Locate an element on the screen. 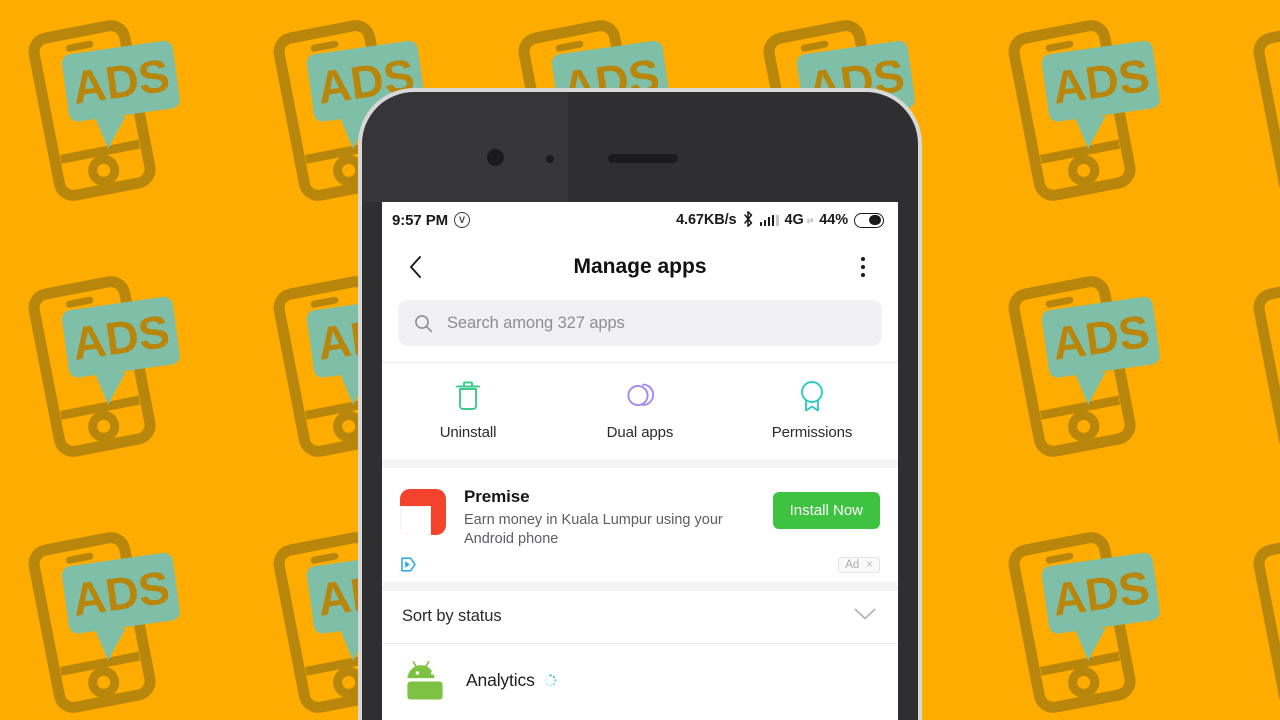 Image resolution: width=1280 pixels, height=720 pixels. network-sub-icon: ⇄ is located at coordinates (810, 220).